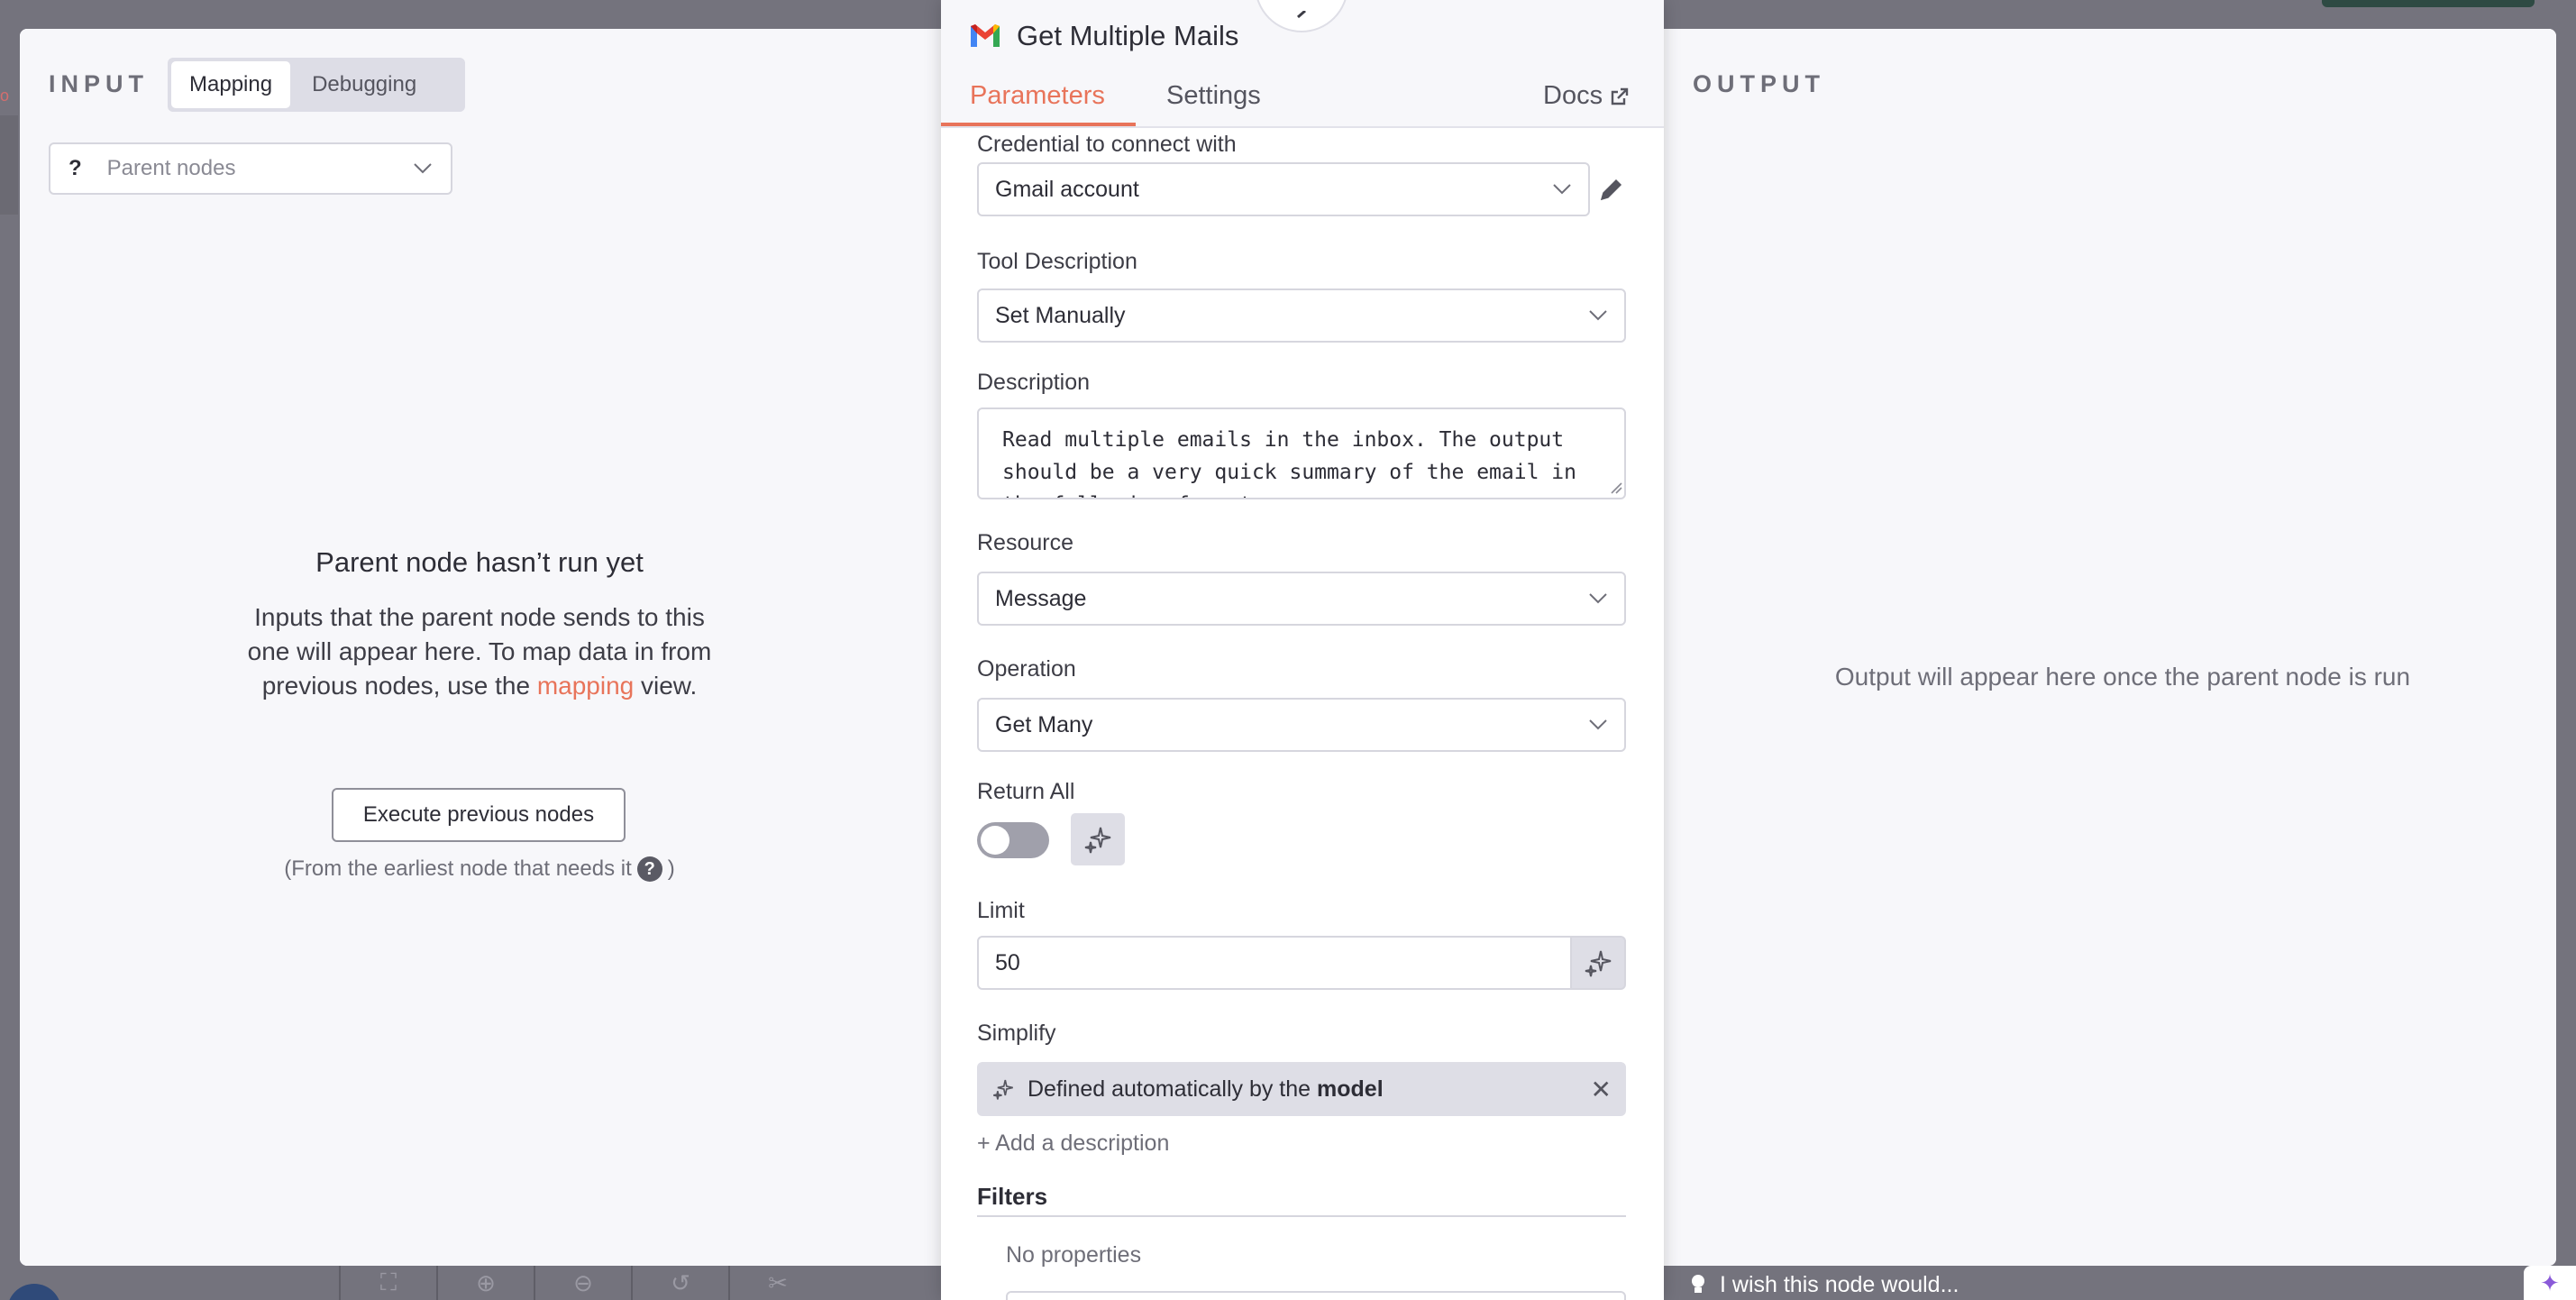 This screenshot has width=2576, height=1300. I want to click on input-mode-switch: Mapping Debugging, so click(316, 85).